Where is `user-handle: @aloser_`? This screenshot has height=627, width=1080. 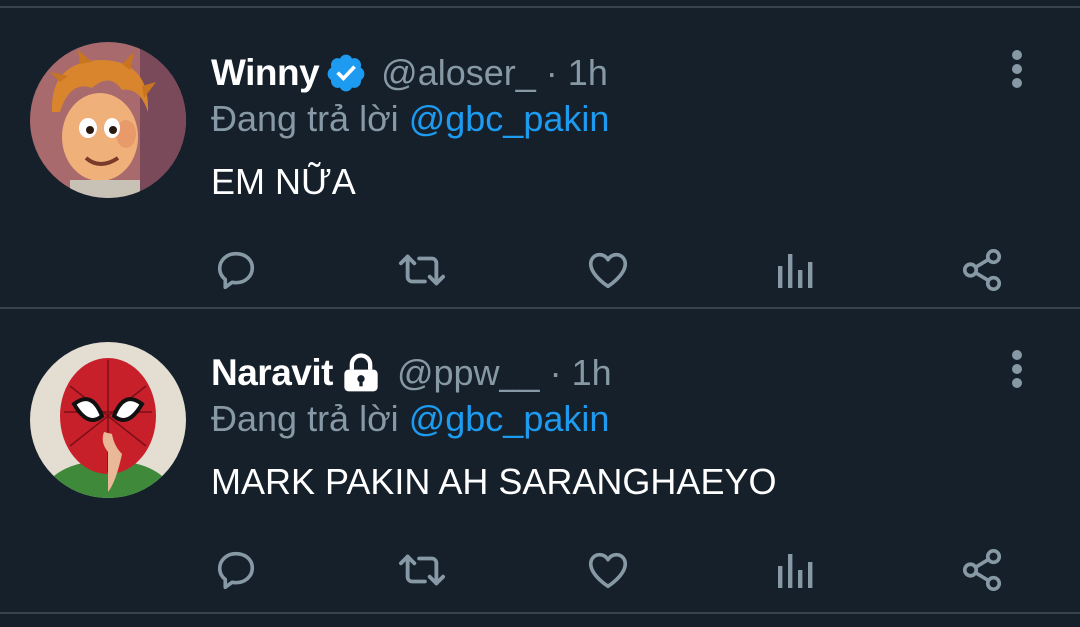
user-handle: @aloser_ is located at coordinates (458, 73).